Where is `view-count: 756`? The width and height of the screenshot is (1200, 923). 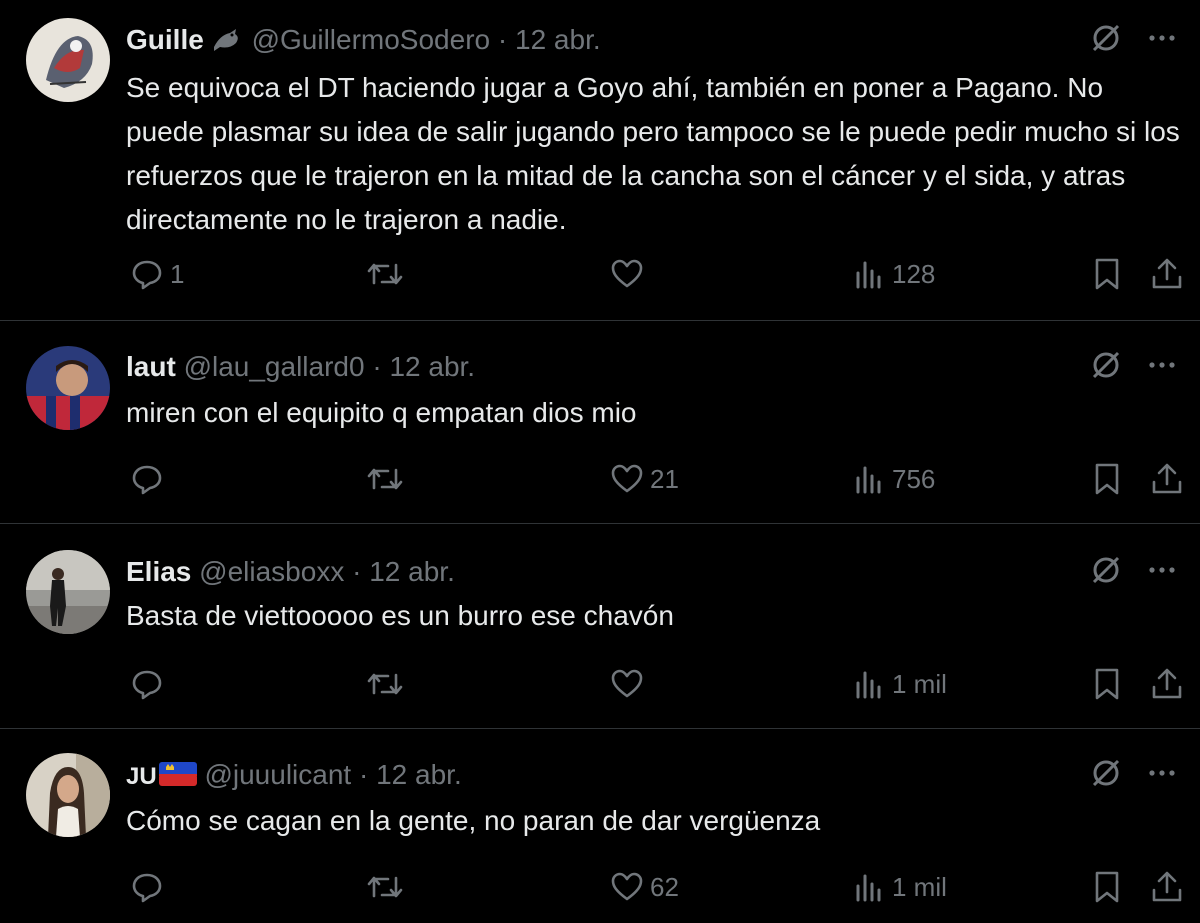
view-count: 756 is located at coordinates (914, 478).